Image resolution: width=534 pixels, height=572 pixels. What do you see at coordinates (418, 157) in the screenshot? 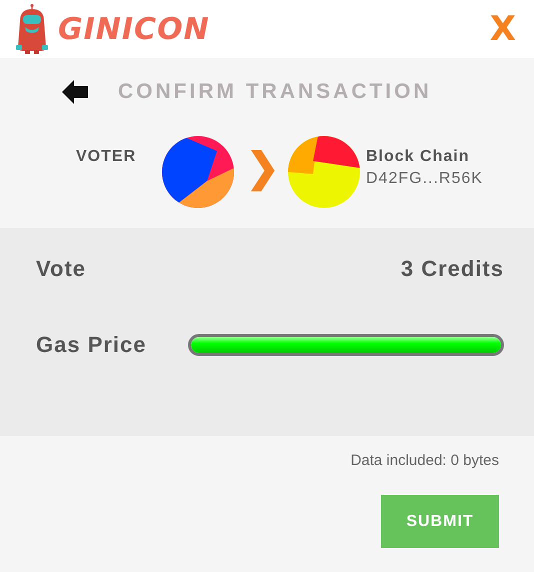
I see `recipient-name: Block Chain` at bounding box center [418, 157].